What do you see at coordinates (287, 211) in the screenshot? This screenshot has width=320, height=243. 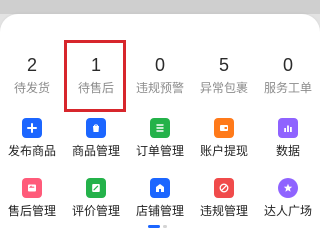 I see `menu-label: 达人广场` at bounding box center [287, 211].